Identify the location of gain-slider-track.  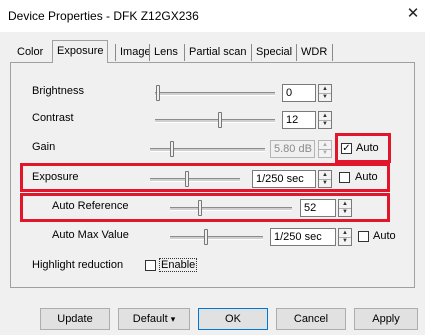
(207, 150).